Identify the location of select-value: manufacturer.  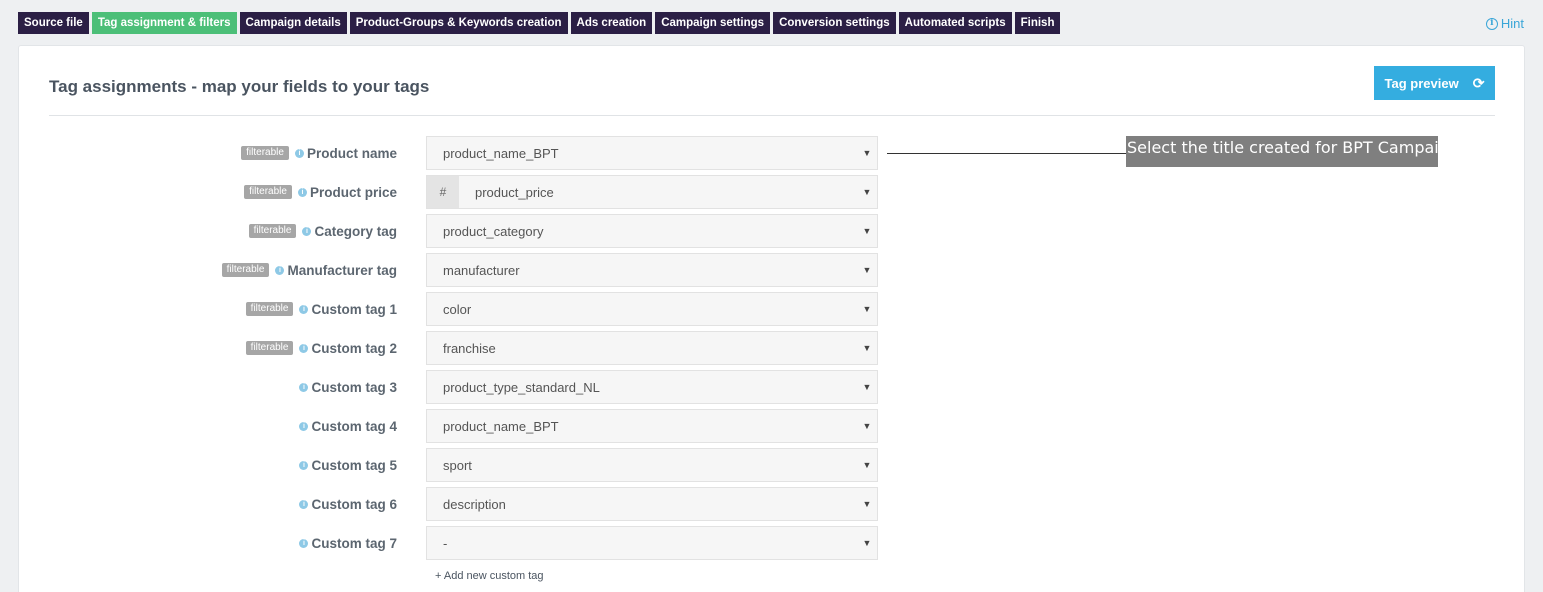
(481, 270).